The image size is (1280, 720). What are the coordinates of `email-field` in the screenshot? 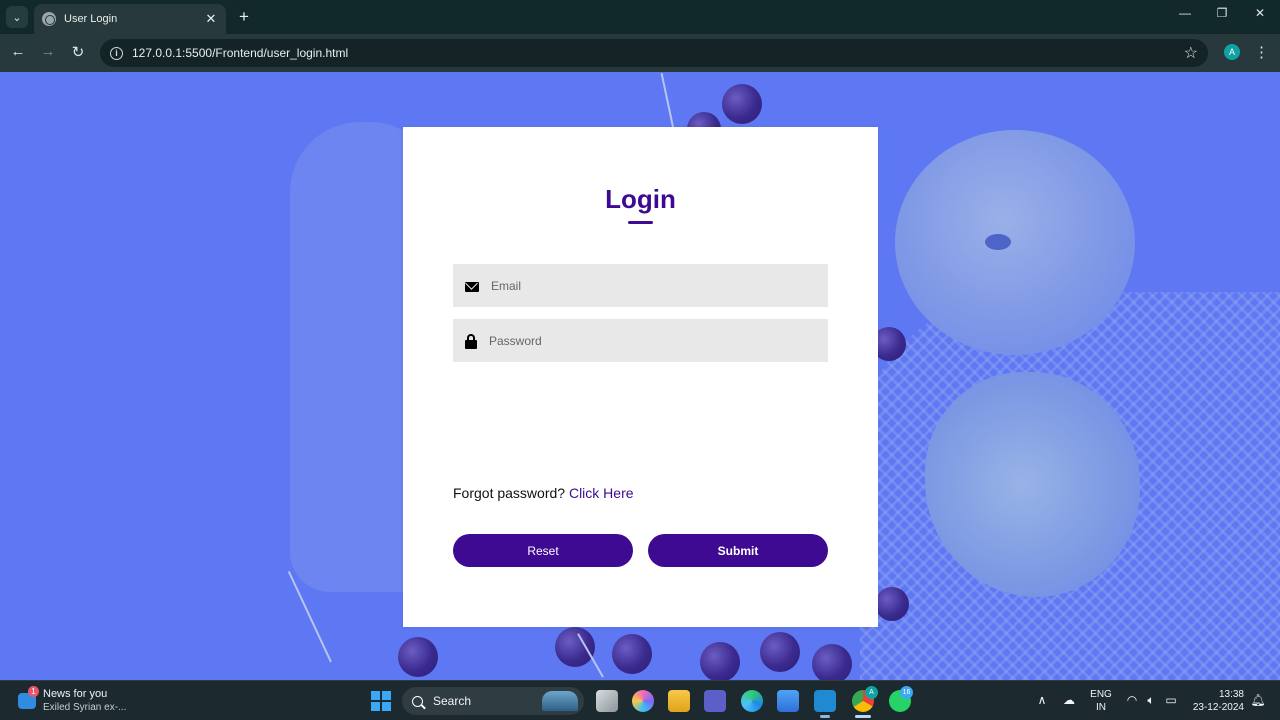 It's located at (640, 285).